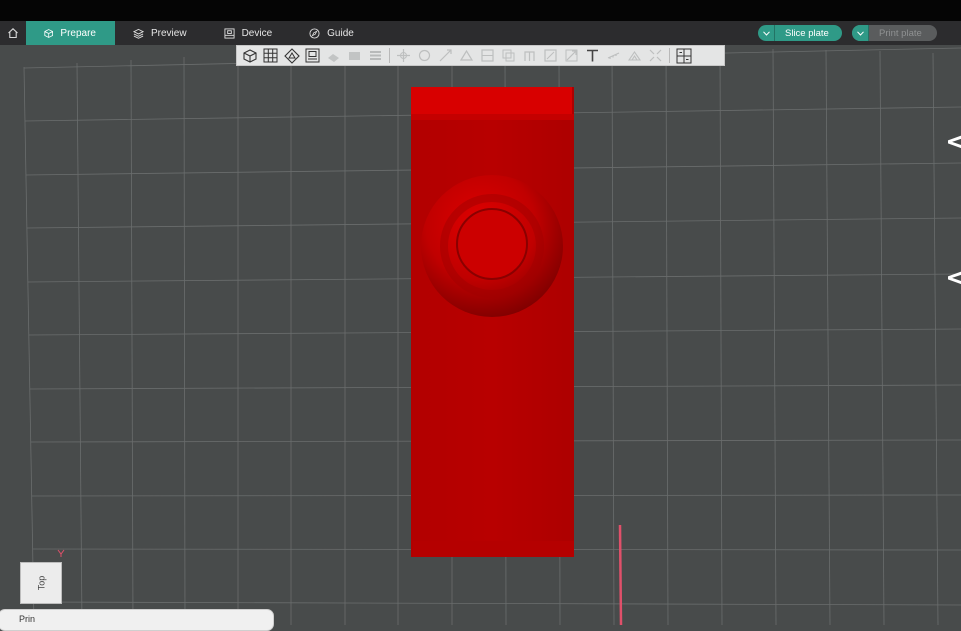 This screenshot has height=631, width=961. I want to click on text-icon, so click(592, 55).